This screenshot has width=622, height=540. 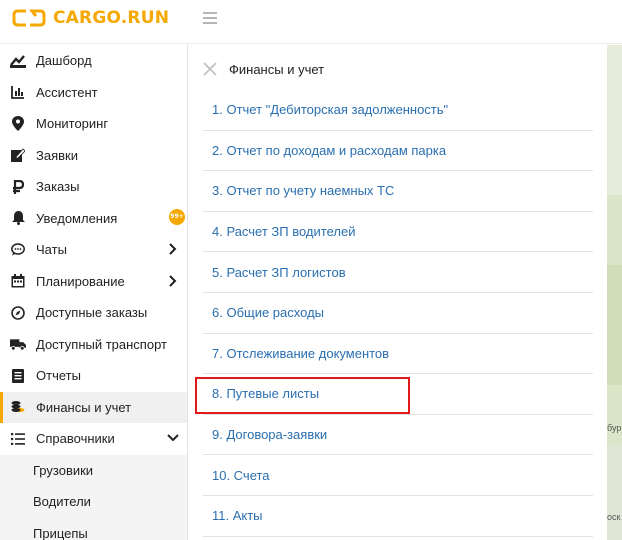 I want to click on panel-title: Финансы и учет, so click(x=277, y=69).